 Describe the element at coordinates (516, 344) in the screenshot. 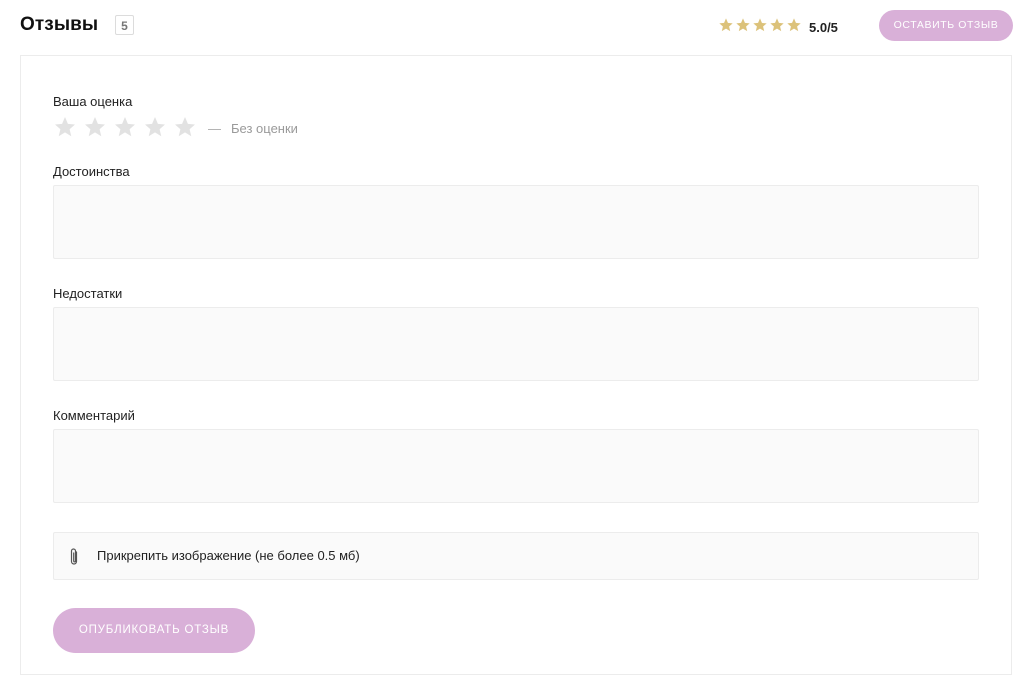

I see `cons-field` at that location.